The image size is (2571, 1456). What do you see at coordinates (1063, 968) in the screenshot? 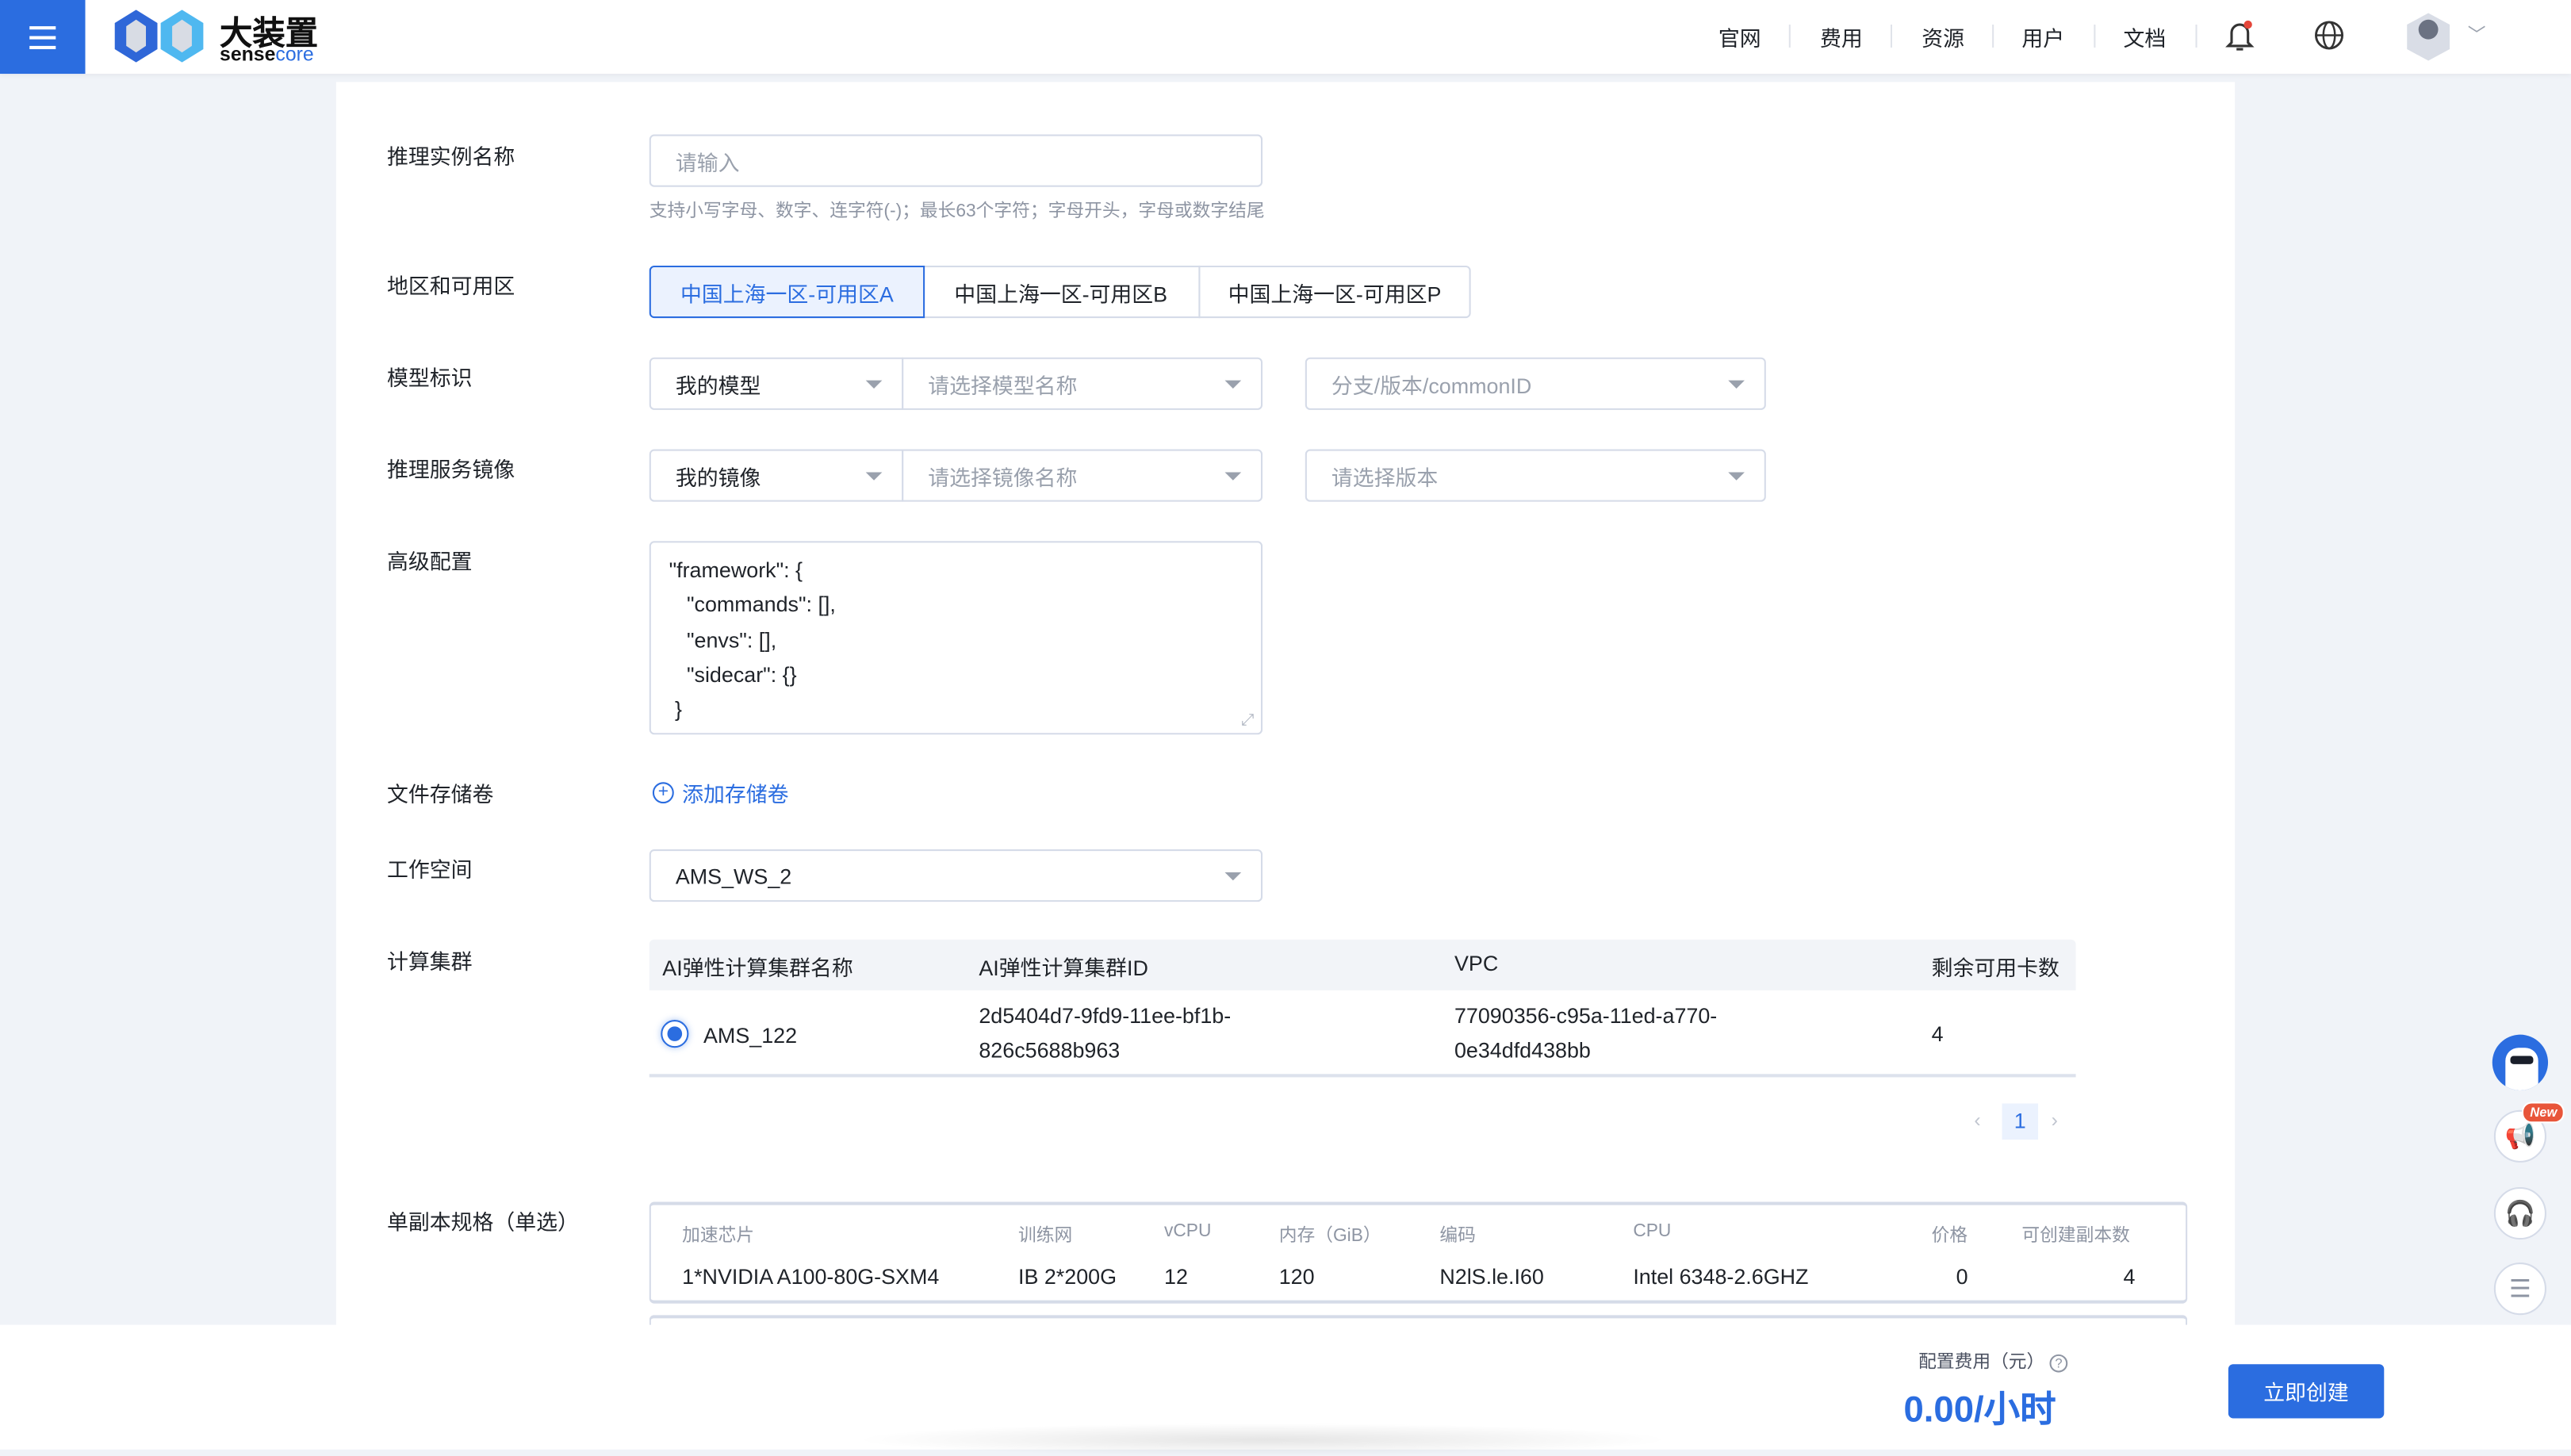
I see `column-header: AI弹性计算集群ID` at bounding box center [1063, 968].